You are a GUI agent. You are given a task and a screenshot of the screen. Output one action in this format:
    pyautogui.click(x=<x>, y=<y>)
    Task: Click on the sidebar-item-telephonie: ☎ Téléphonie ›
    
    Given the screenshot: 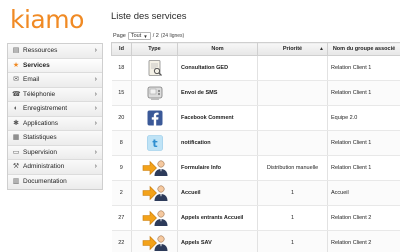 What is the action you would take?
    pyautogui.click(x=55, y=94)
    